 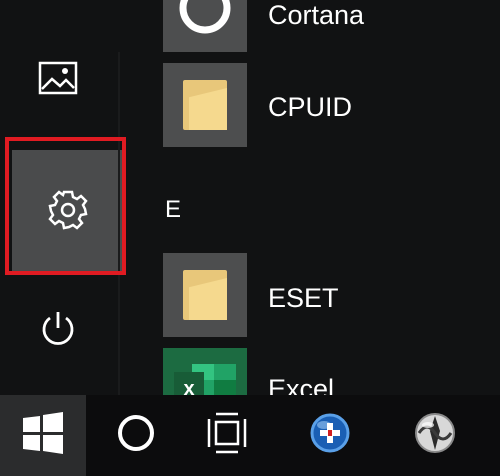 I want to click on section-header-e: E, so click(x=173, y=210).